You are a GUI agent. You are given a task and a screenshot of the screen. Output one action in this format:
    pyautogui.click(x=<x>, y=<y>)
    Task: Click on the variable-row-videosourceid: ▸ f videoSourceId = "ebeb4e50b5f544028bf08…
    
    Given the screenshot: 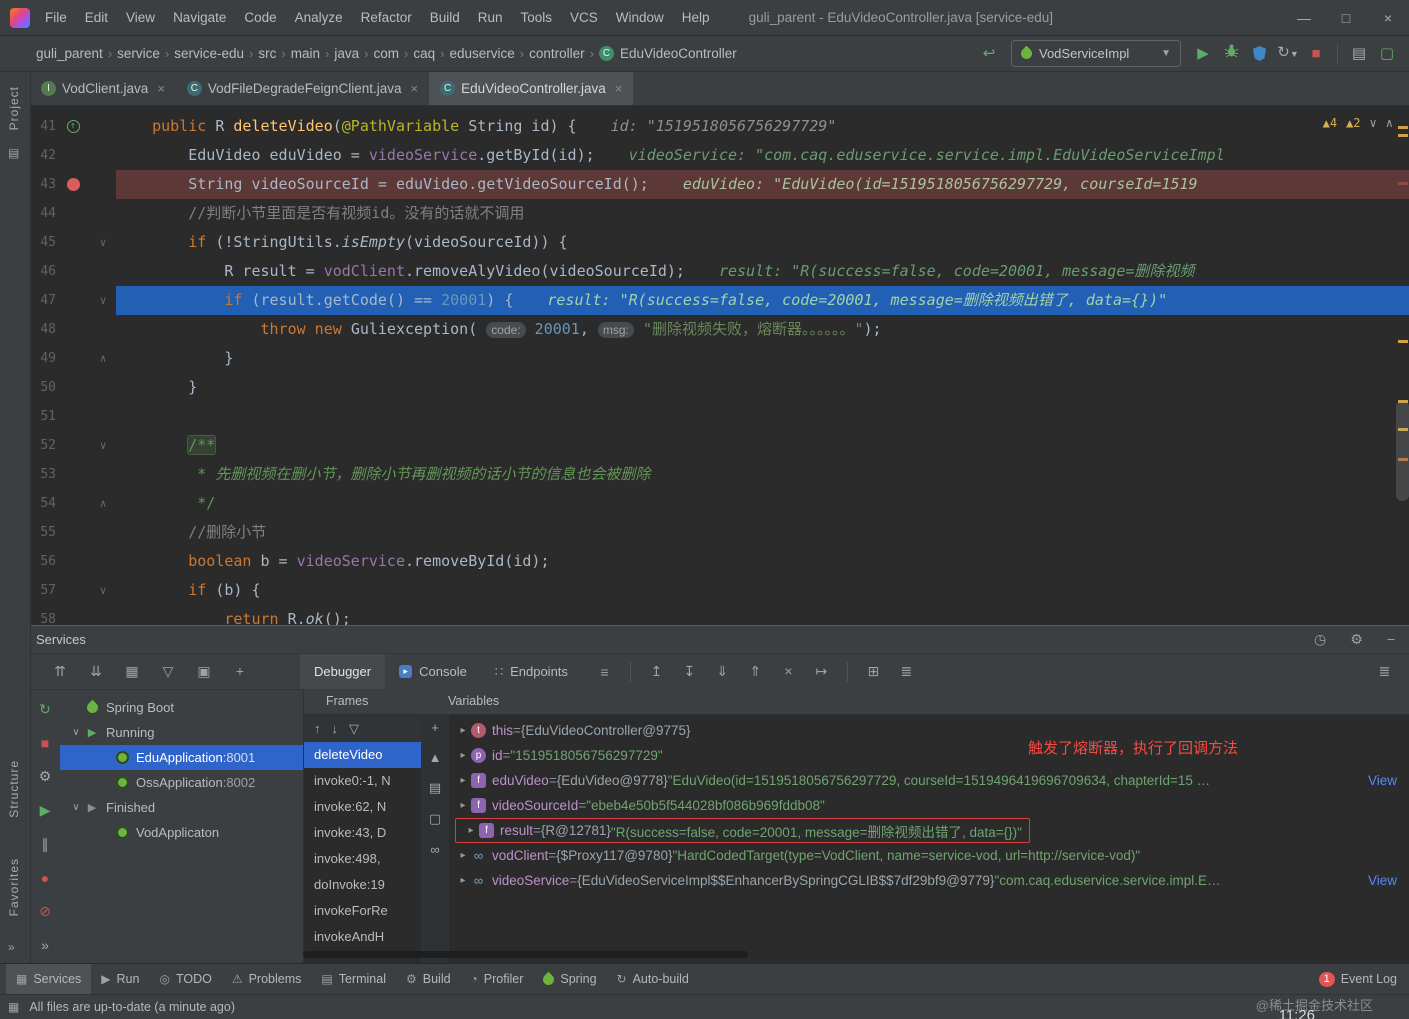 What is the action you would take?
    pyautogui.click(x=929, y=805)
    